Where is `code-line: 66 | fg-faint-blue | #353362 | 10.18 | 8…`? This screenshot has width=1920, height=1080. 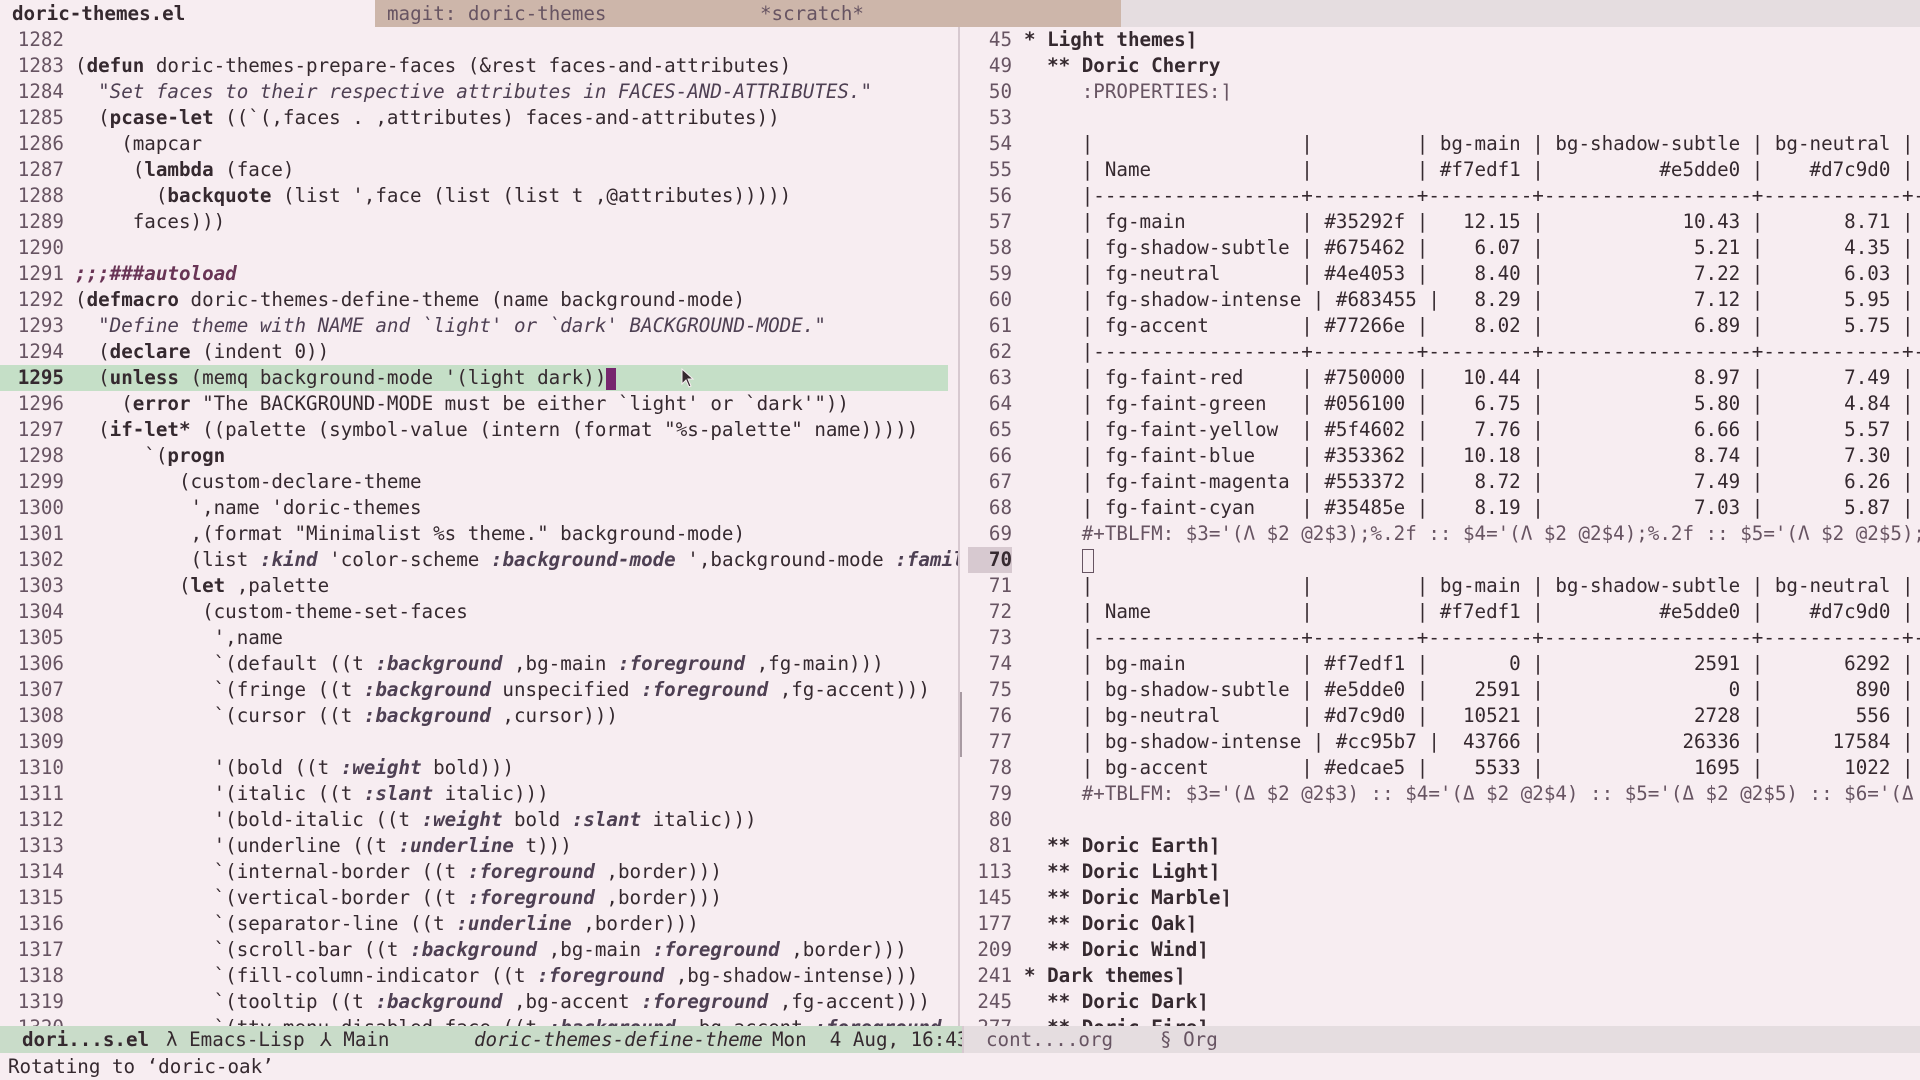 code-line: 66 | fg-faint-blue | #353362 | 10.18 | 8… is located at coordinates (1444, 456).